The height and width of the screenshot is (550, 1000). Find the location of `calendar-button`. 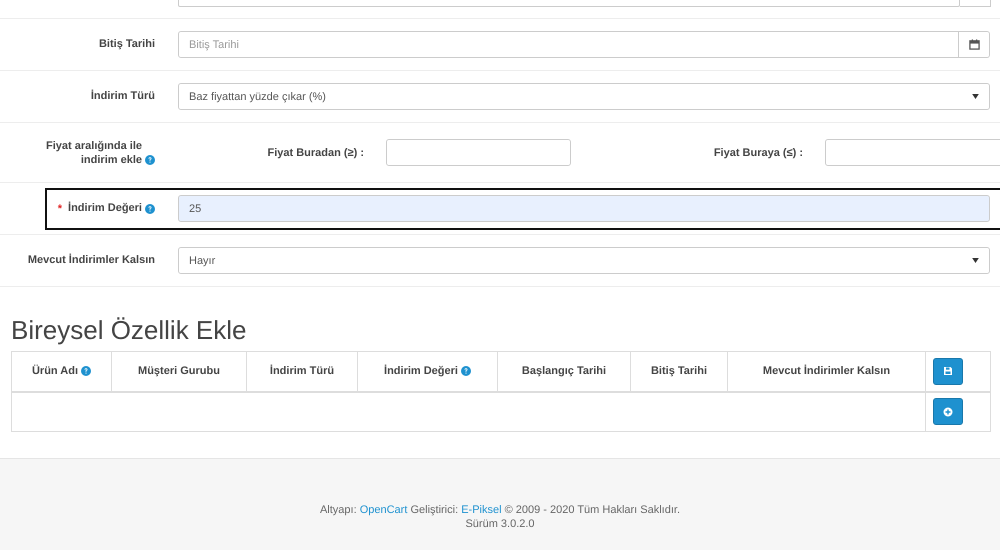

calendar-button is located at coordinates (974, 44).